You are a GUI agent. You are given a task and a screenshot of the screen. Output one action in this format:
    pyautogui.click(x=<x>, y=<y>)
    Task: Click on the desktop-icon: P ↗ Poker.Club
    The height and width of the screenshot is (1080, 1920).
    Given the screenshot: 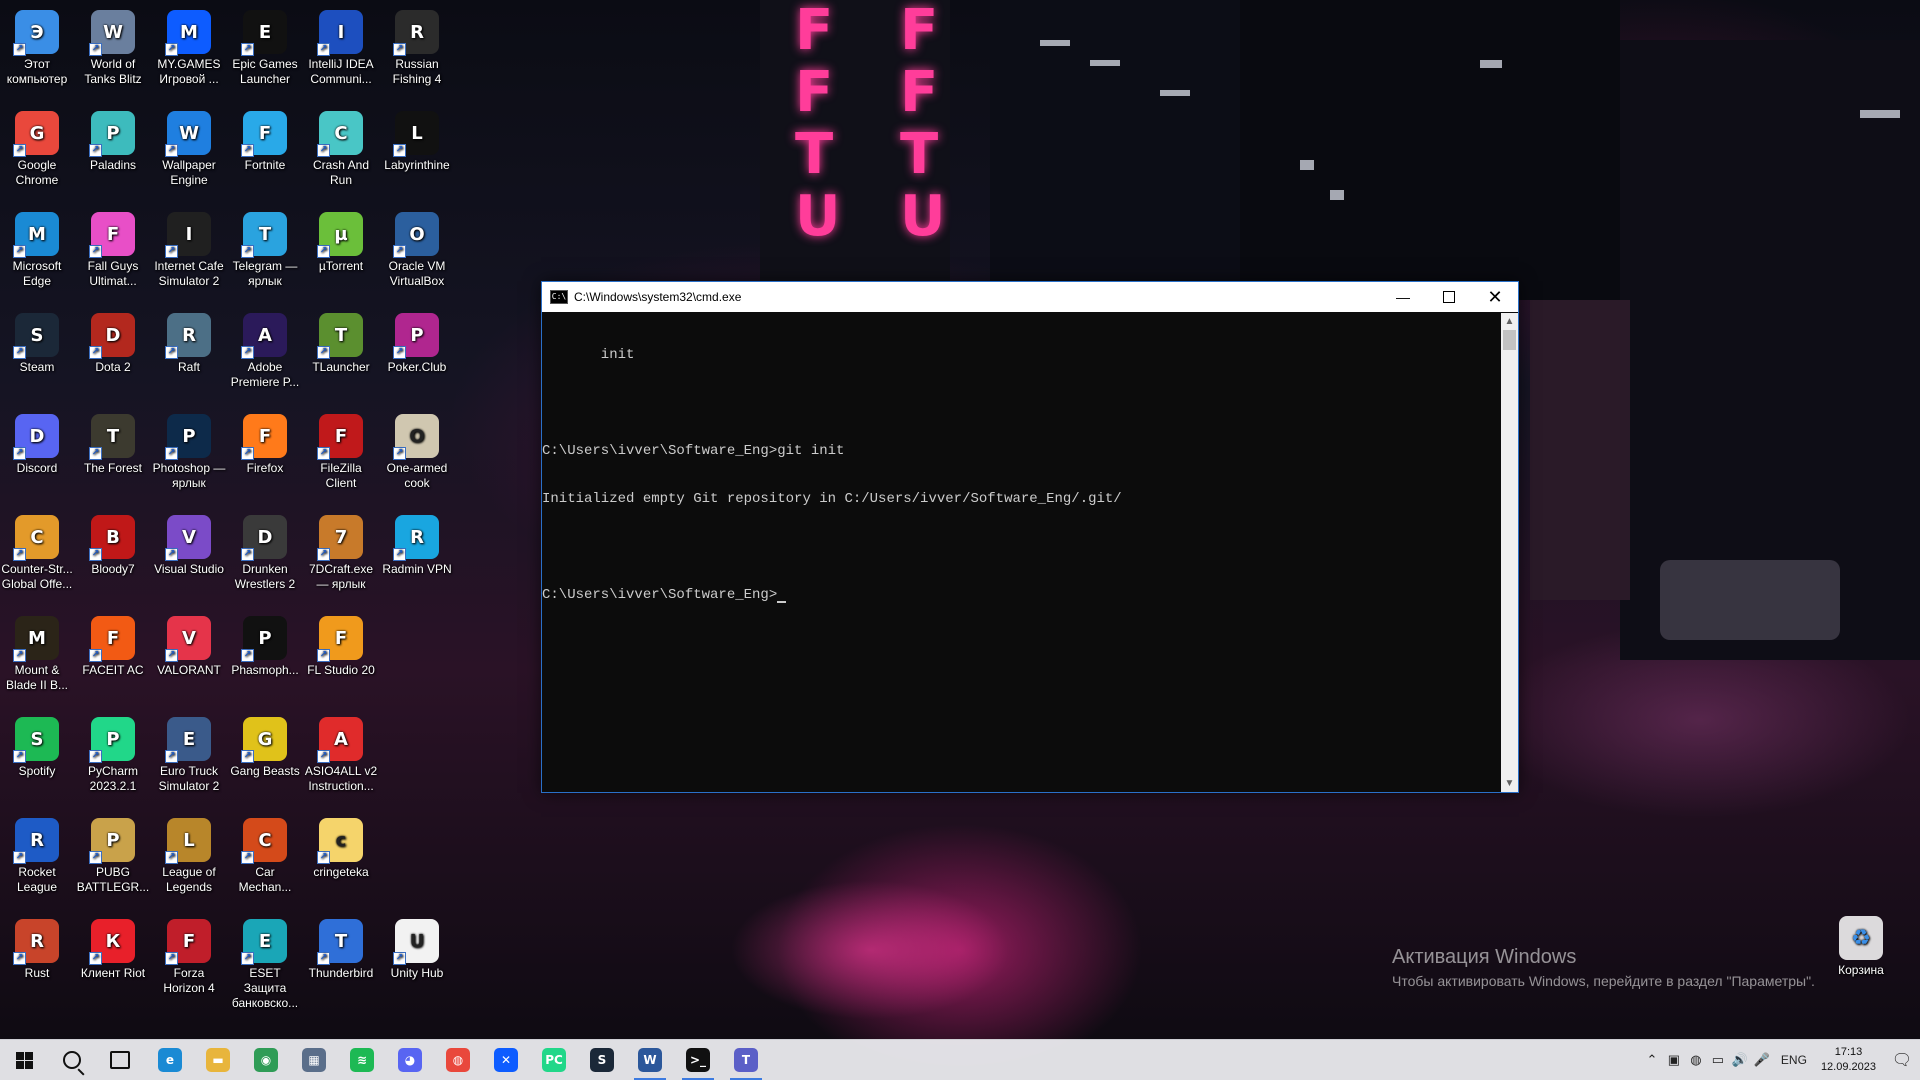 What is the action you would take?
    pyautogui.click(x=417, y=342)
    